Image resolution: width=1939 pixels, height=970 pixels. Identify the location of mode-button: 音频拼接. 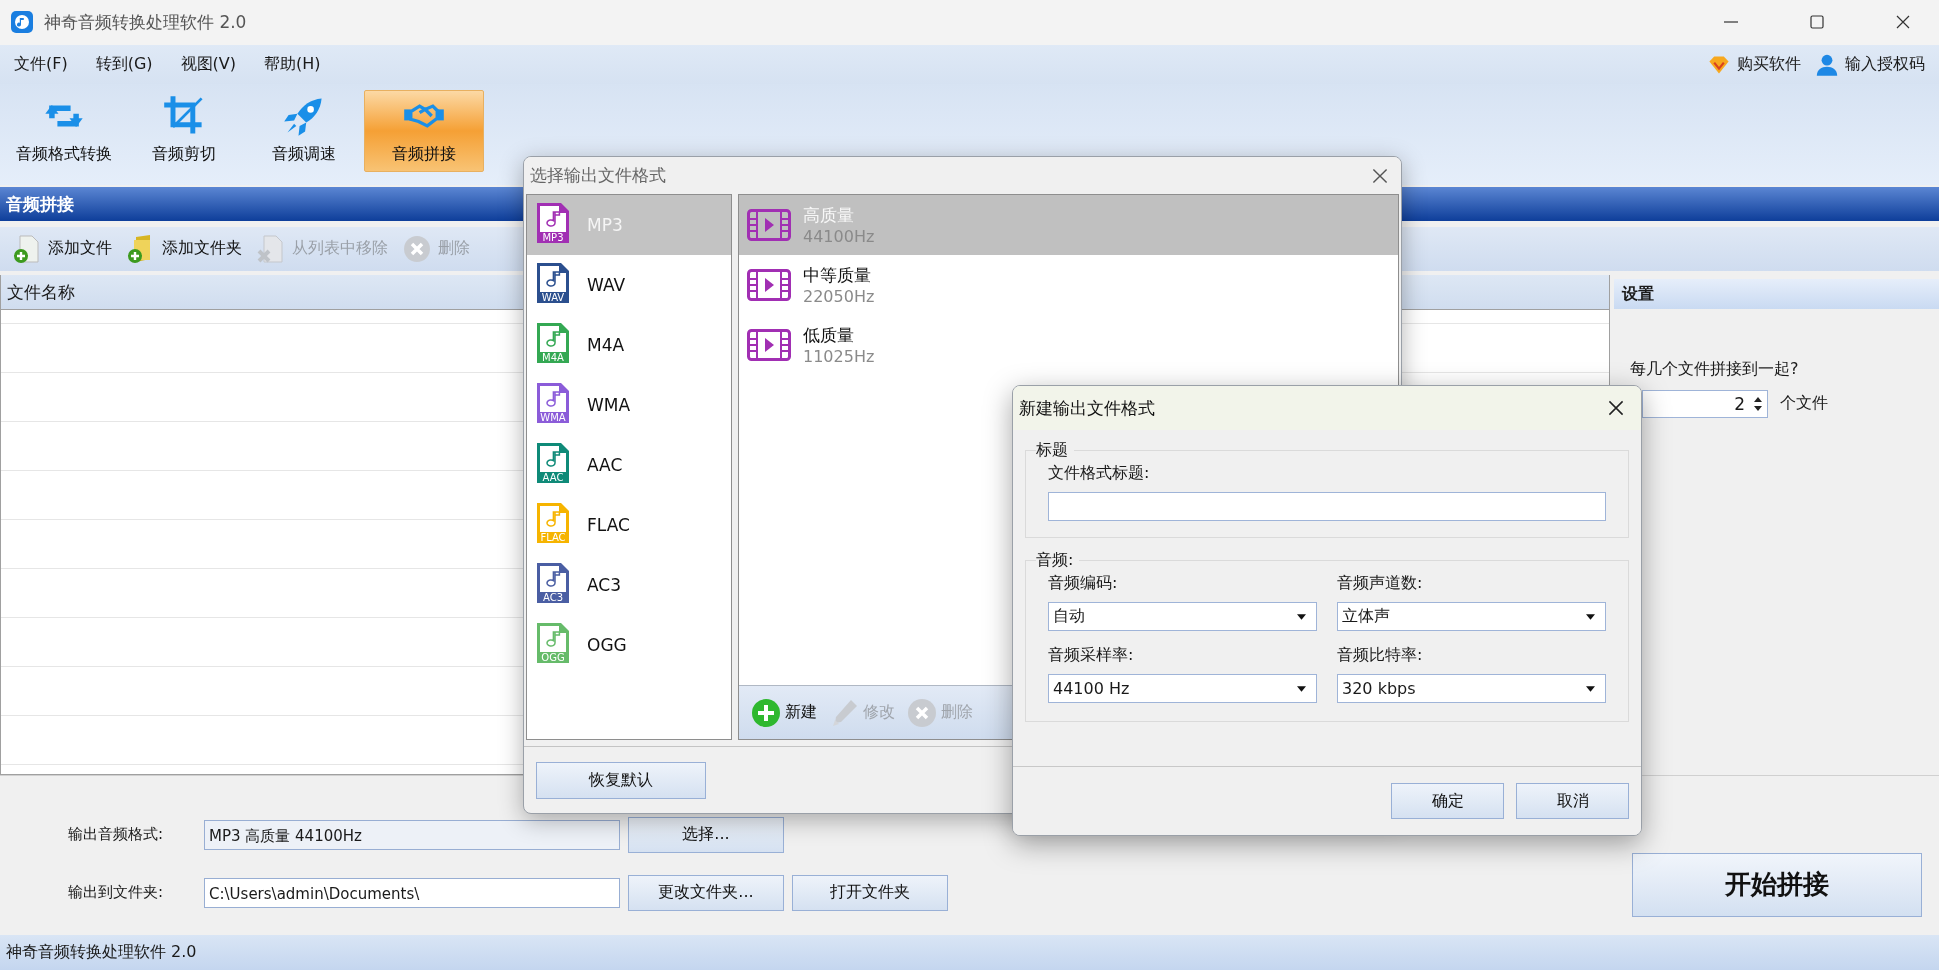
(424, 131).